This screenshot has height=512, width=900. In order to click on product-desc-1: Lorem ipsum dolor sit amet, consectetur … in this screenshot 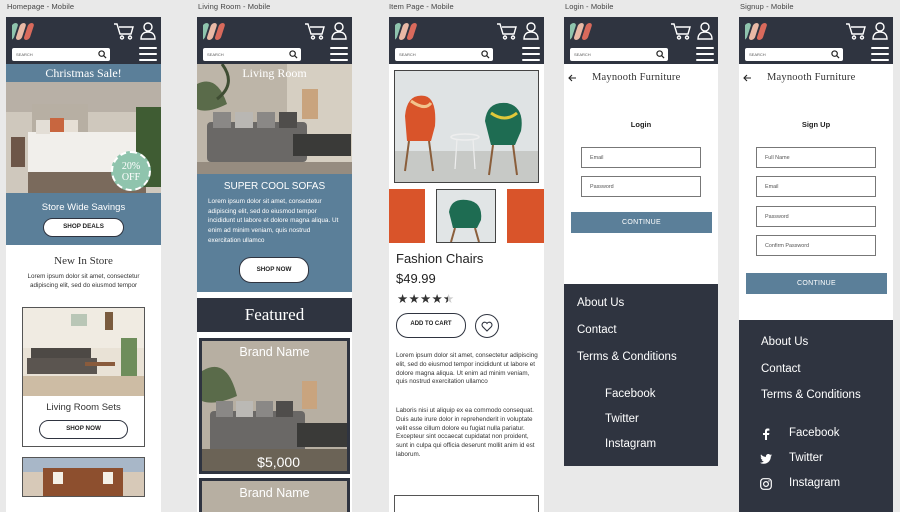, I will do `click(467, 369)`.